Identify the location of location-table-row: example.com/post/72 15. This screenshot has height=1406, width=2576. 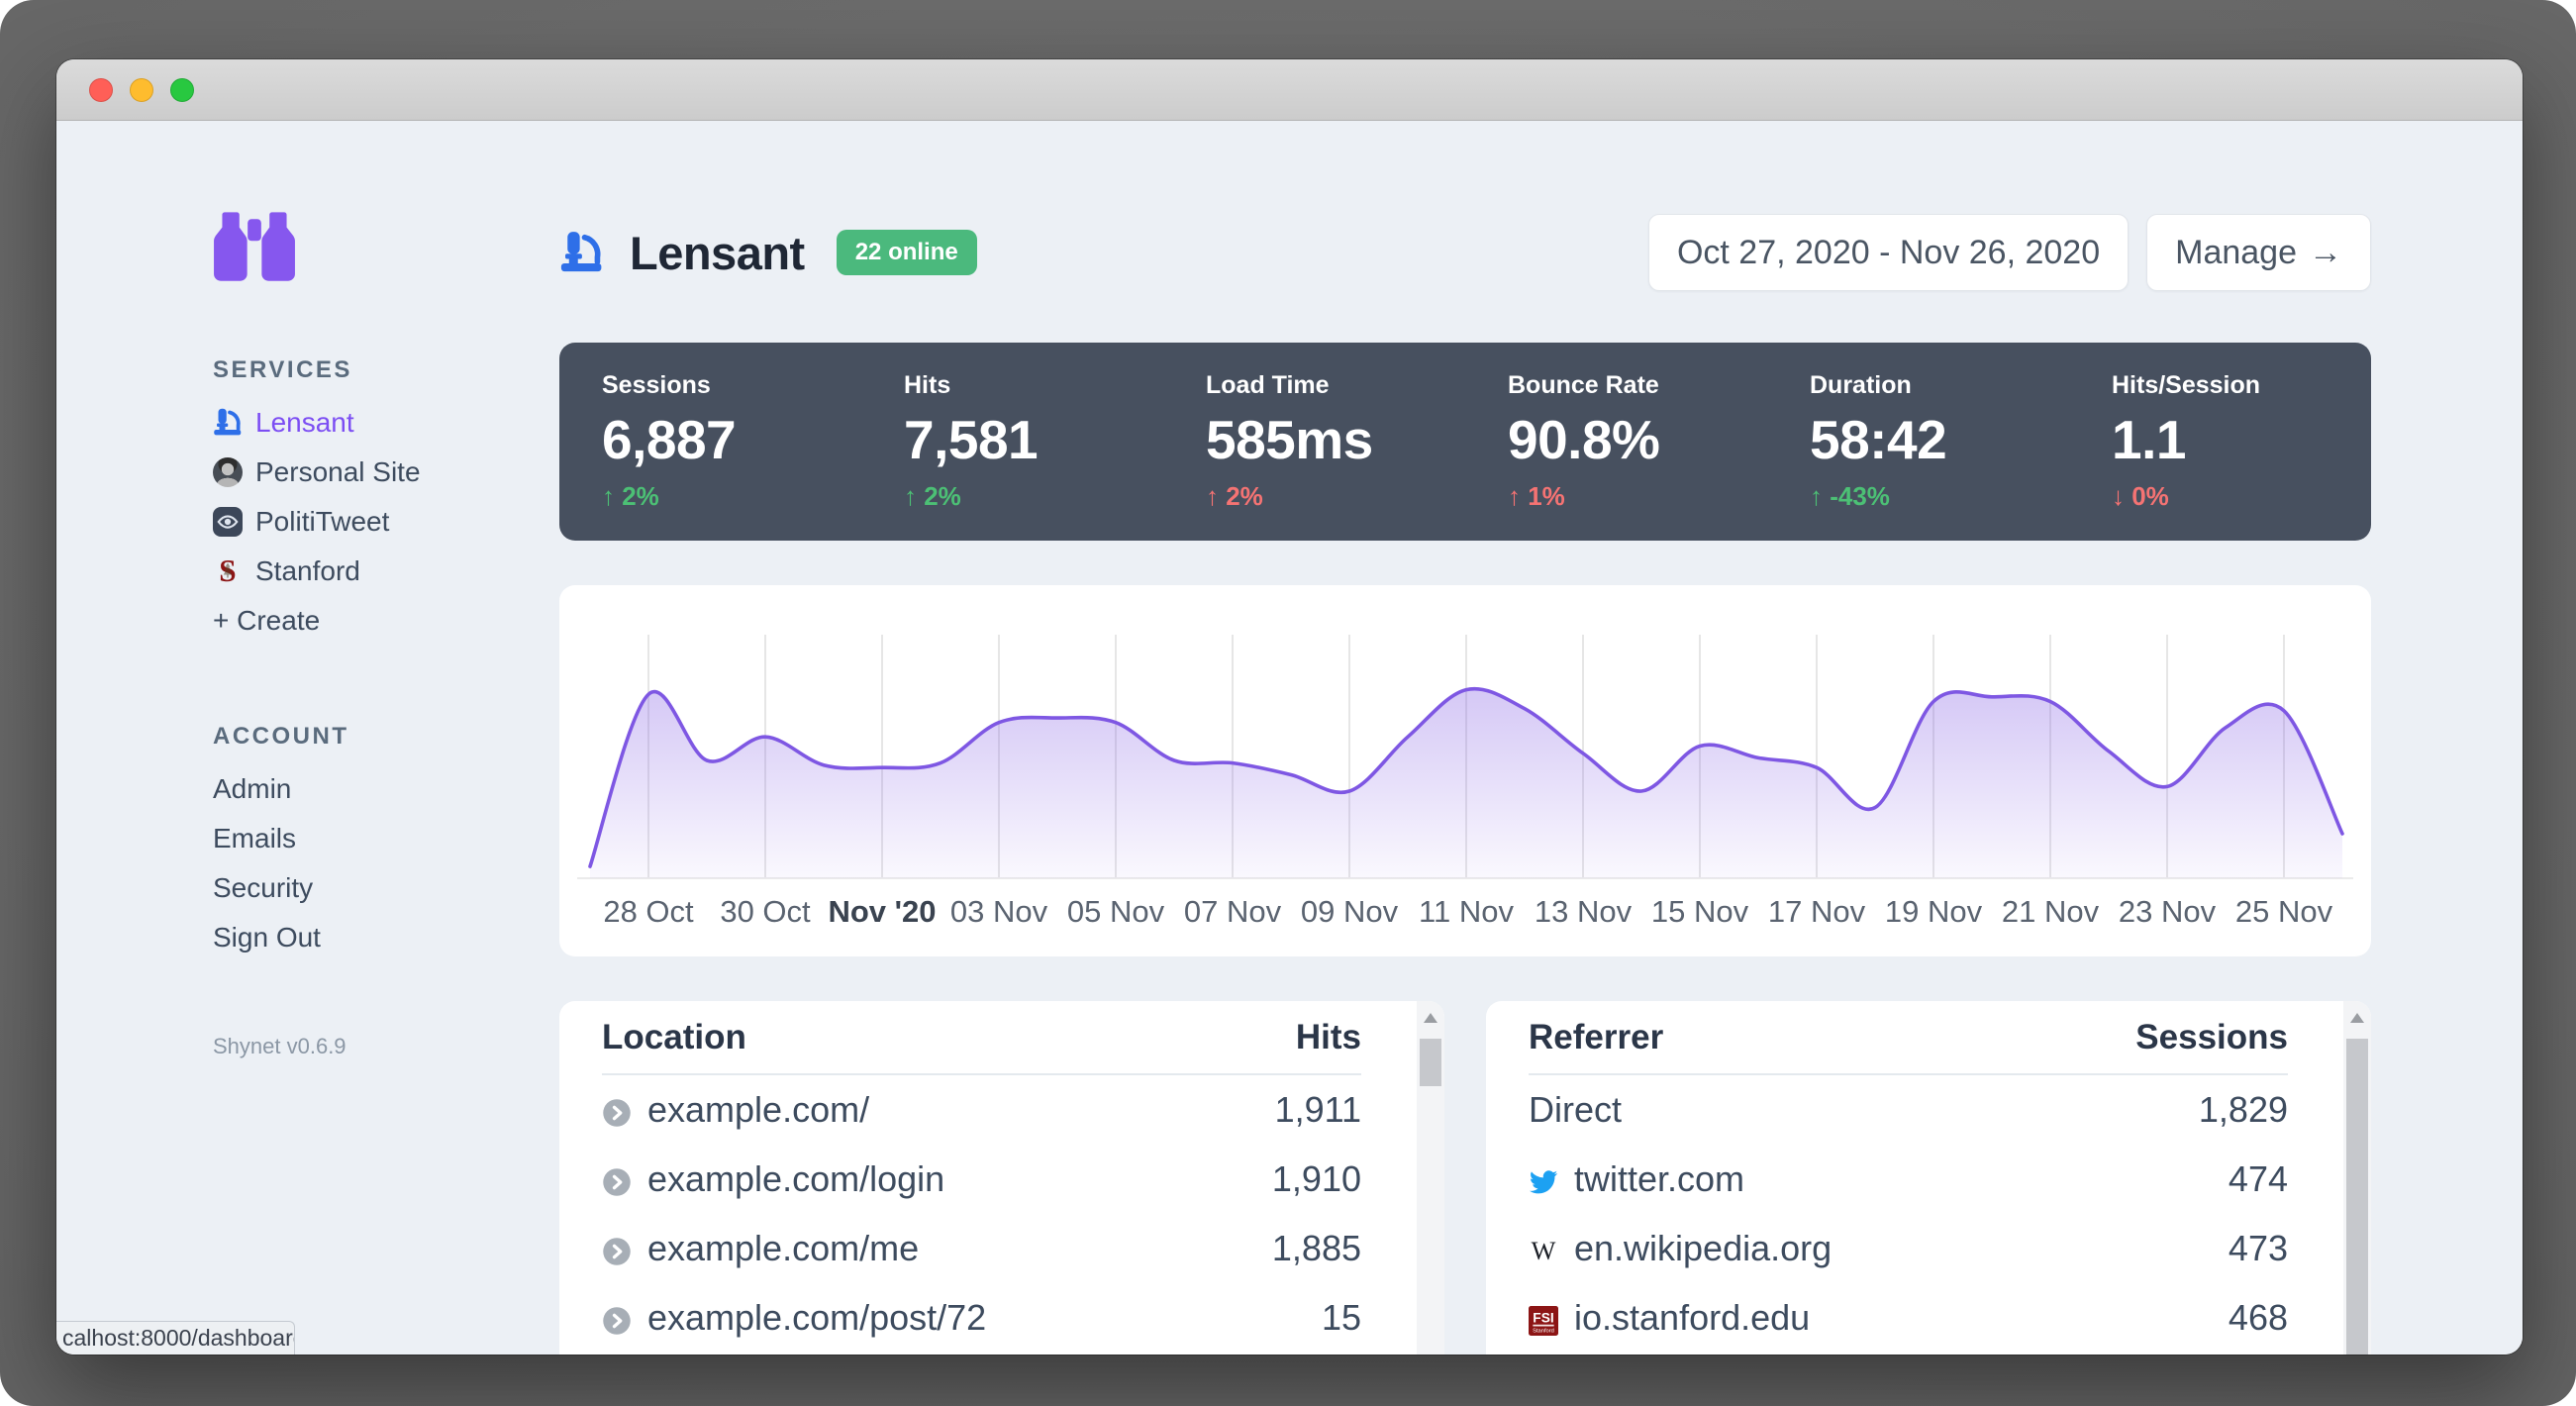
(982, 1318).